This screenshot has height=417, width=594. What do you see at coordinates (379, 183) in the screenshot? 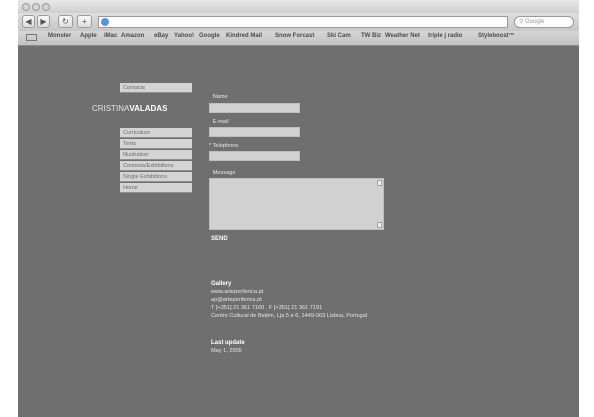
I see `scroll-up-icon` at bounding box center [379, 183].